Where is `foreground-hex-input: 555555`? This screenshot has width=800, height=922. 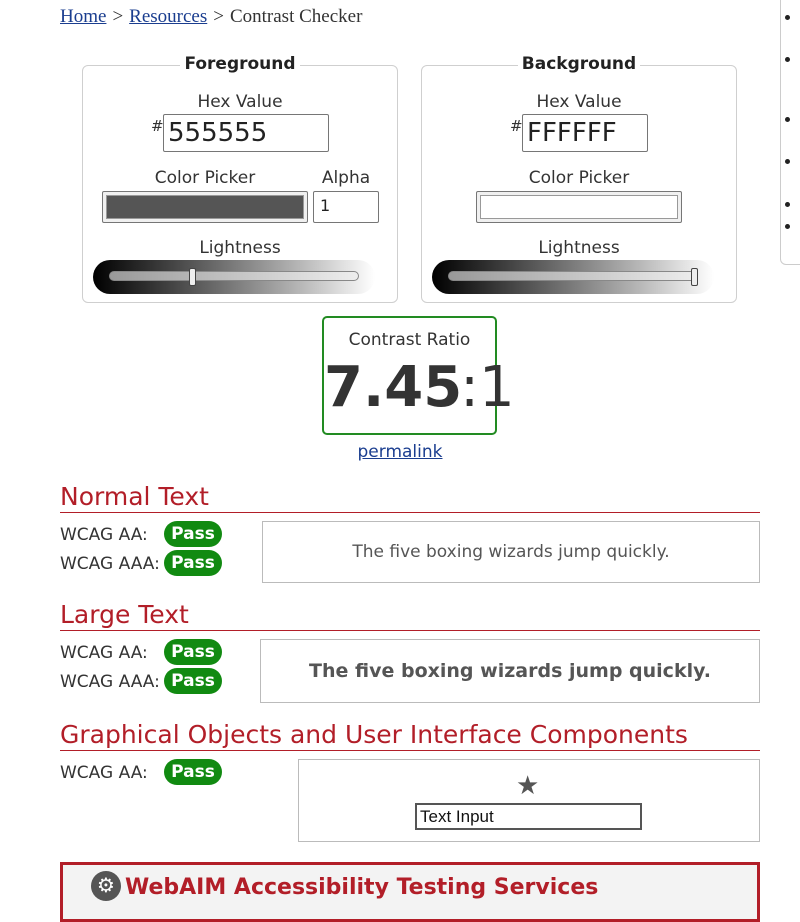
foreground-hex-input: 555555 is located at coordinates (246, 133).